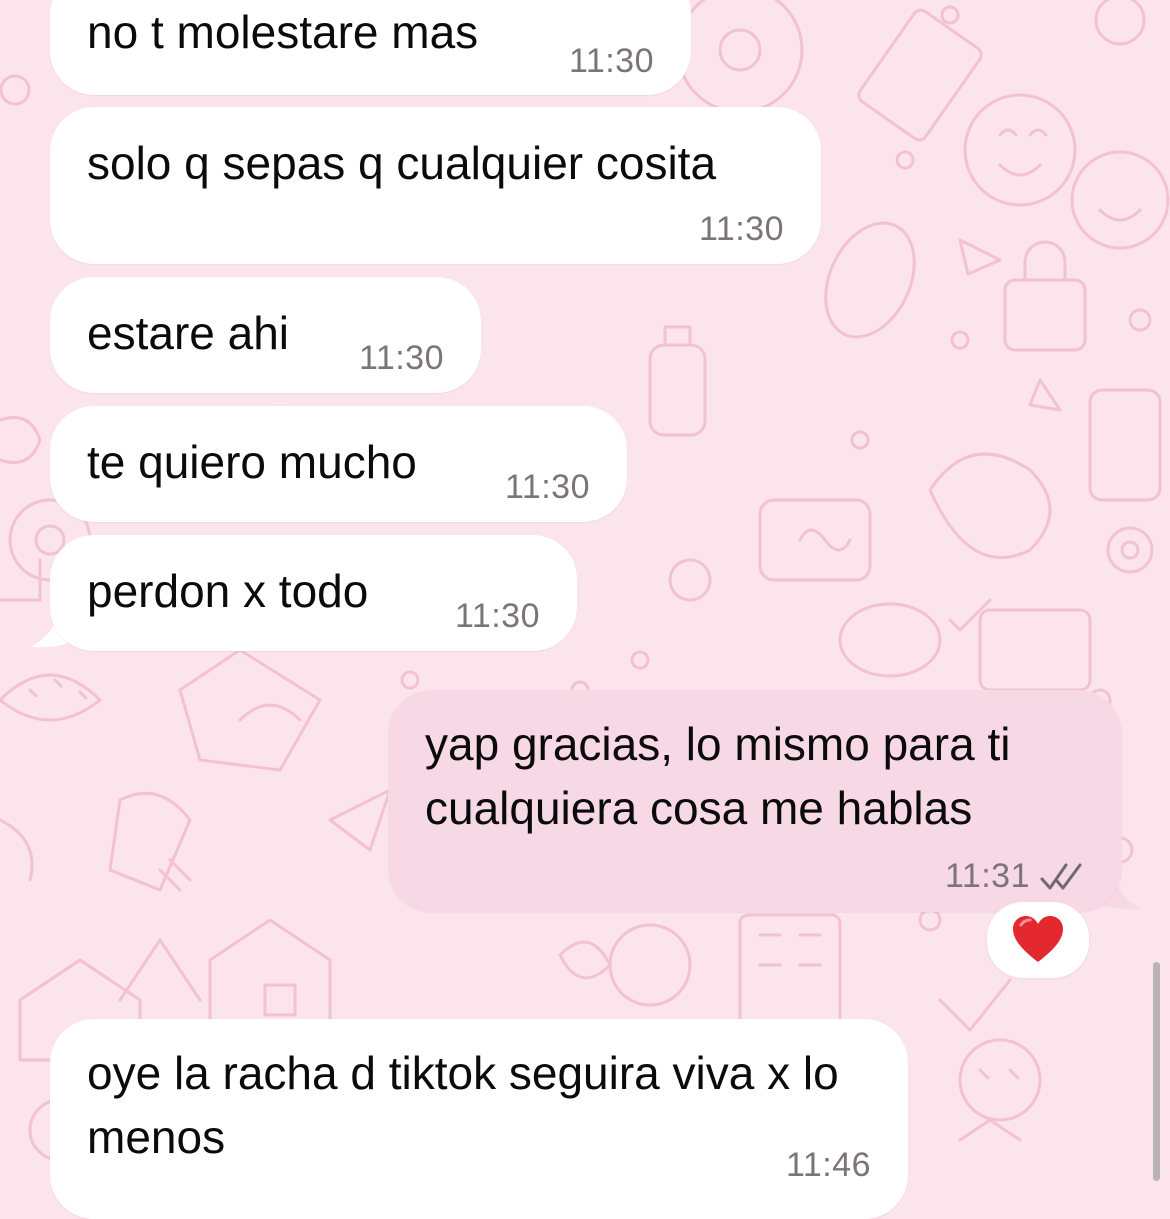  Describe the element at coordinates (370, 47) in the screenshot. I see `incoming-message: no t molestare mas 11:30` at that location.